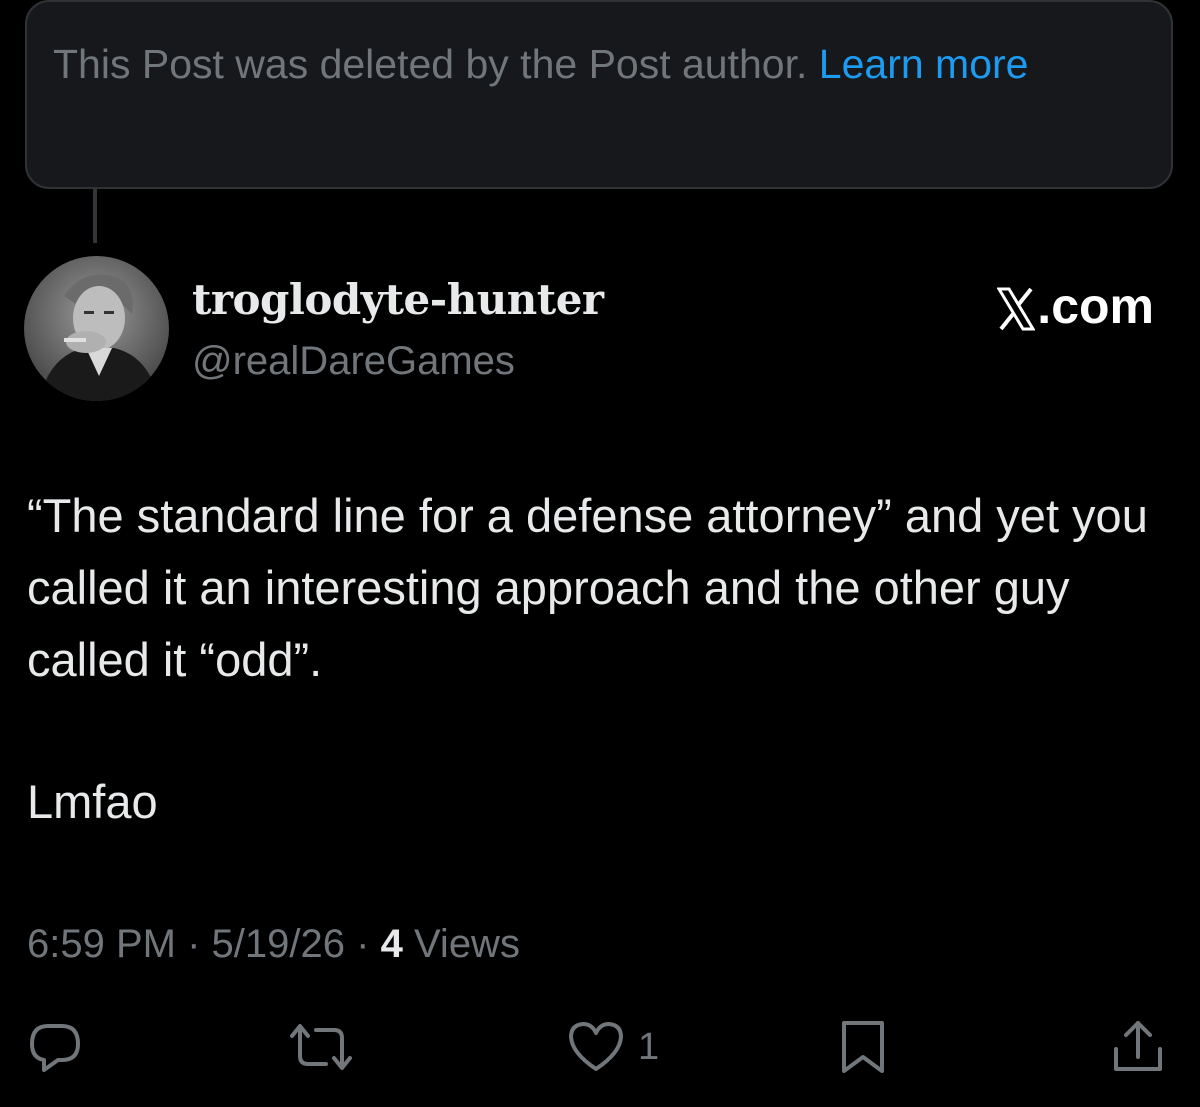  Describe the element at coordinates (466, 944) in the screenshot. I see `views-label: Views` at that location.